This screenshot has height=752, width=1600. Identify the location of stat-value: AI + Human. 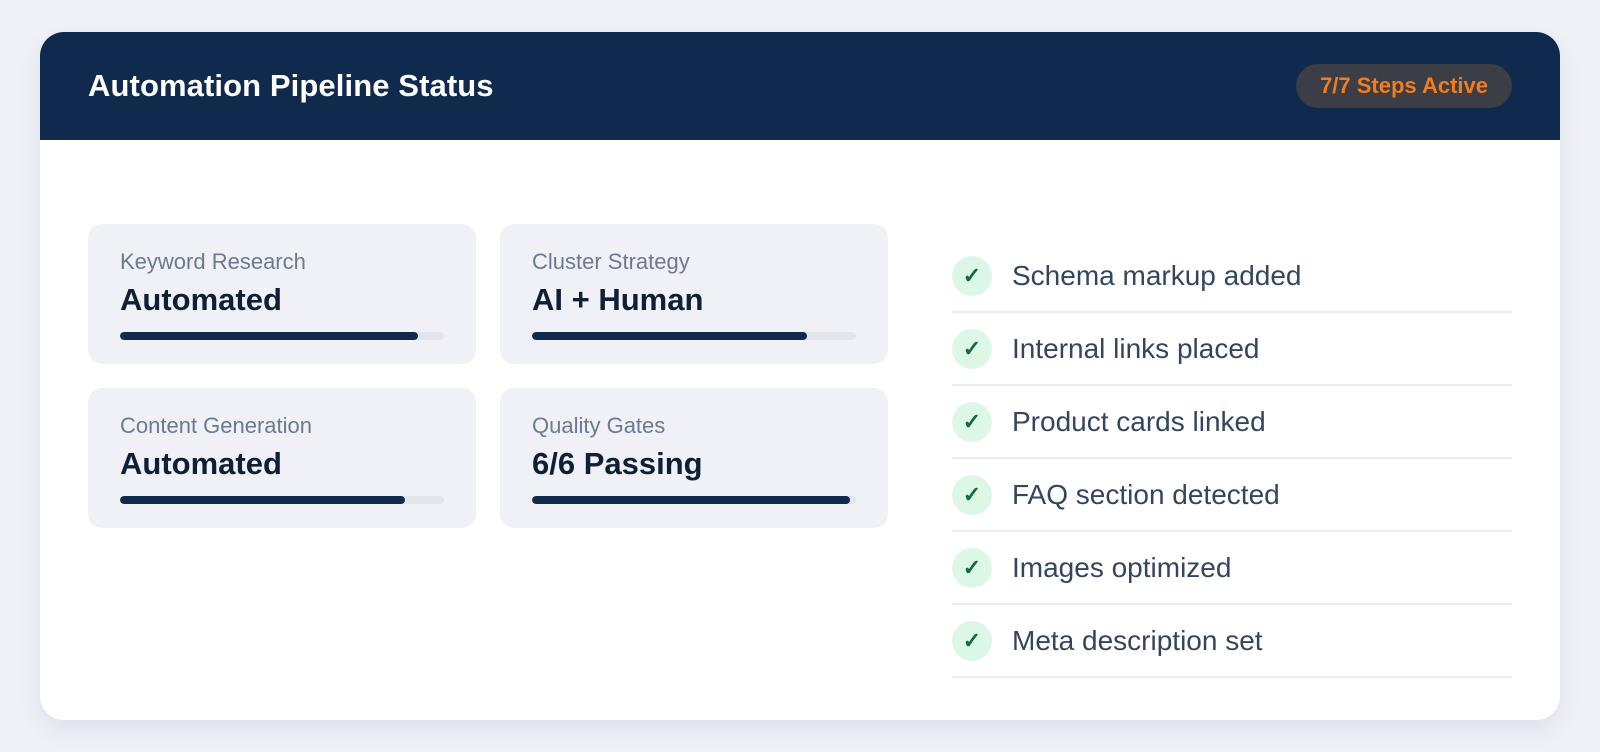
(618, 299).